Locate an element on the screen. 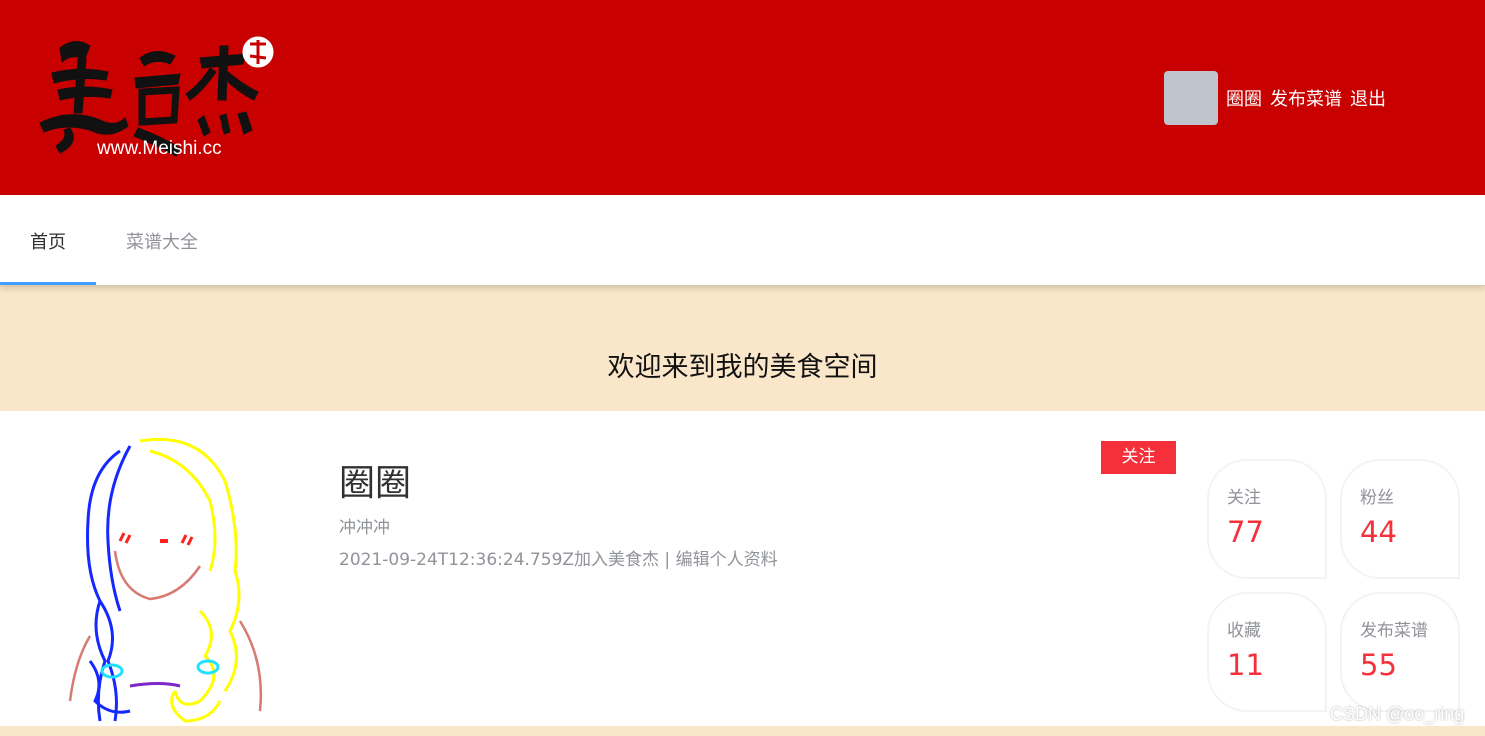  stat-publish: 发布菜谱 55 is located at coordinates (1400, 652).